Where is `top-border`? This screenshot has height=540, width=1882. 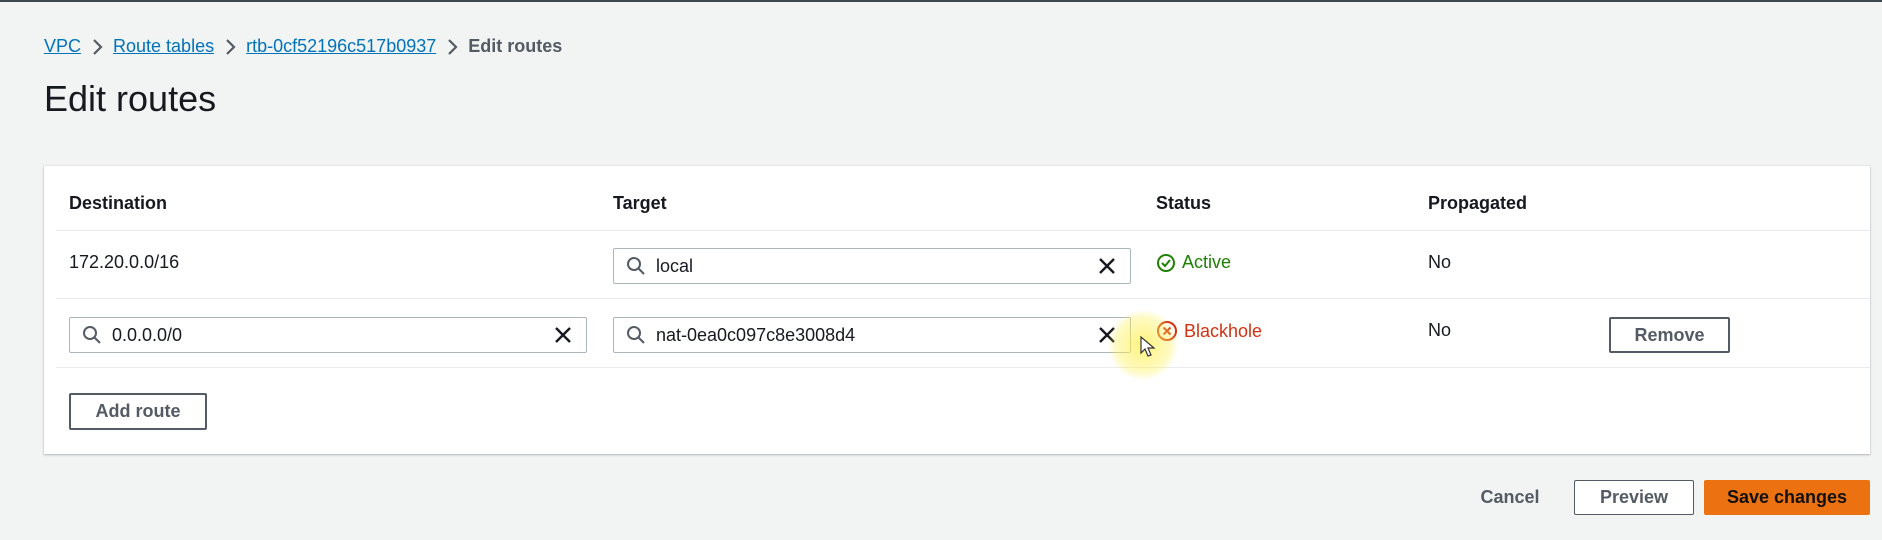 top-border is located at coordinates (941, 1).